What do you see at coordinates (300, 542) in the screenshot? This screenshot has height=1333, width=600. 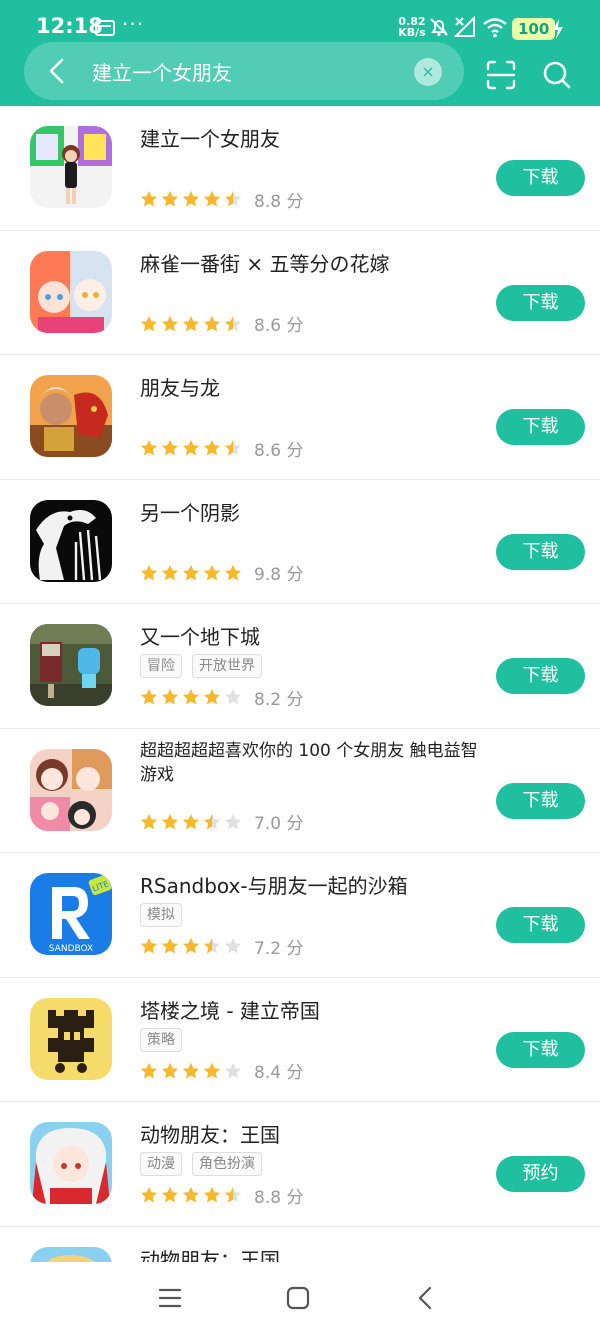 I see `app-list-item: 另一个阴影 9.8 分 下载` at bounding box center [300, 542].